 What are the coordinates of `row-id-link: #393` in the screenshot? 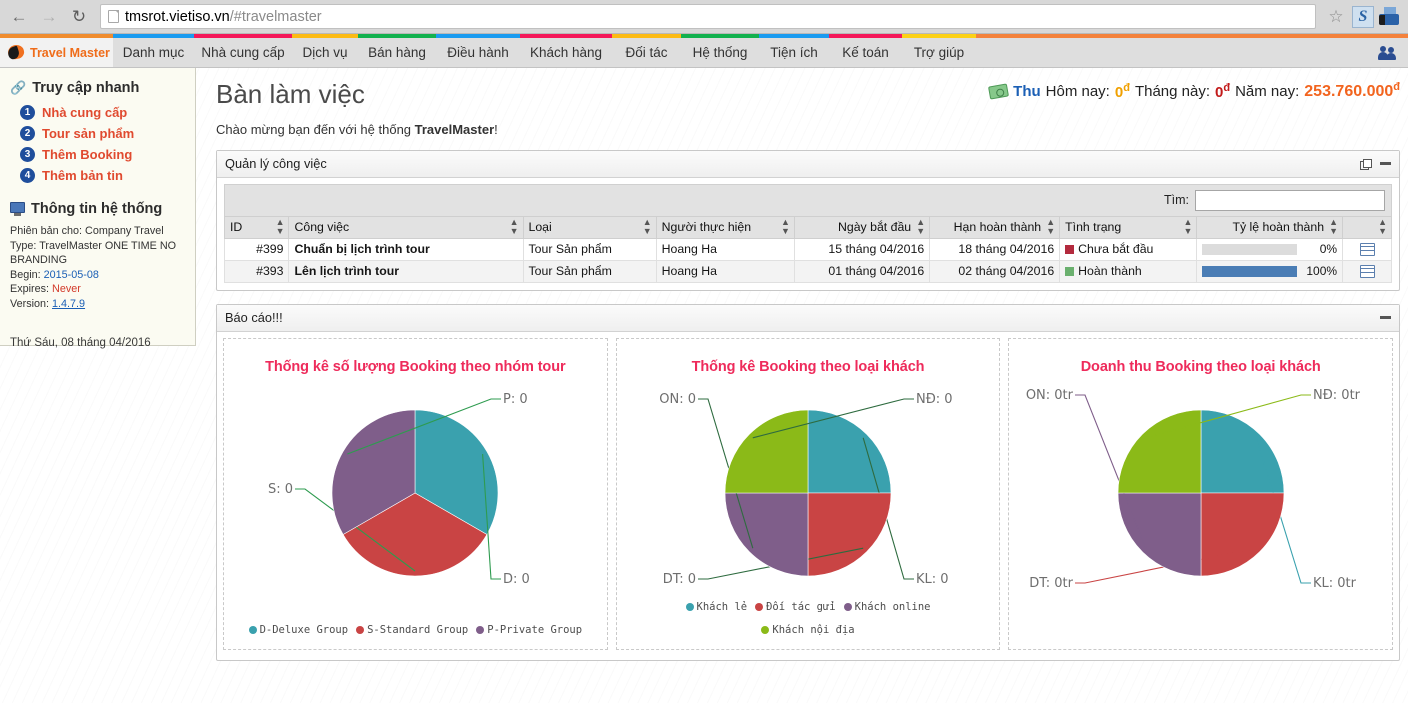 It's located at (269, 271).